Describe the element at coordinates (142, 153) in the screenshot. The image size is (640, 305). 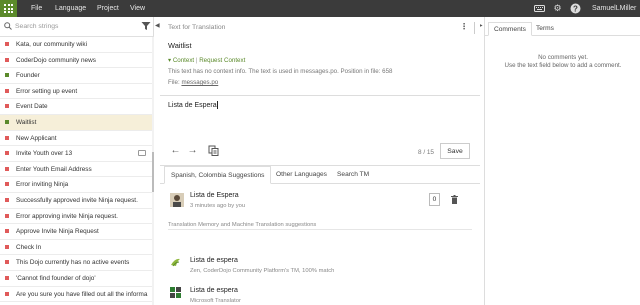
I see `comment-icon` at that location.